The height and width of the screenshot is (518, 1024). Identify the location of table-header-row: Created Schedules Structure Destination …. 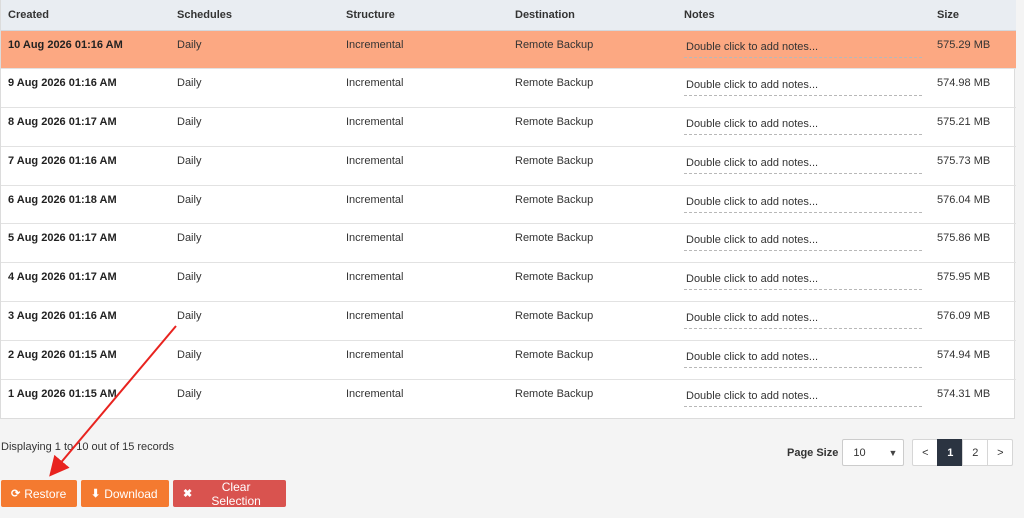
(508, 15).